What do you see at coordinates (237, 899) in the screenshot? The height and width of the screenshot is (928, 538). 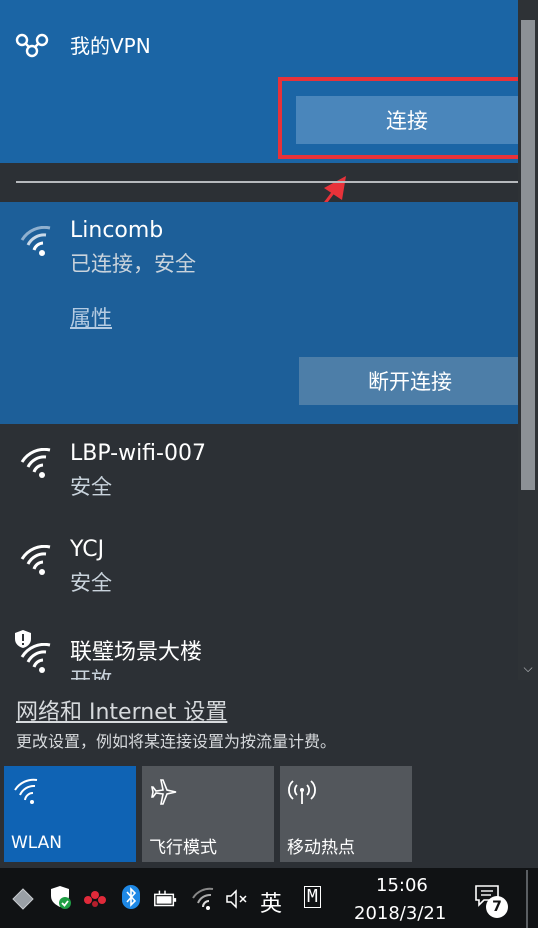 I see `volume-muted-icon` at bounding box center [237, 899].